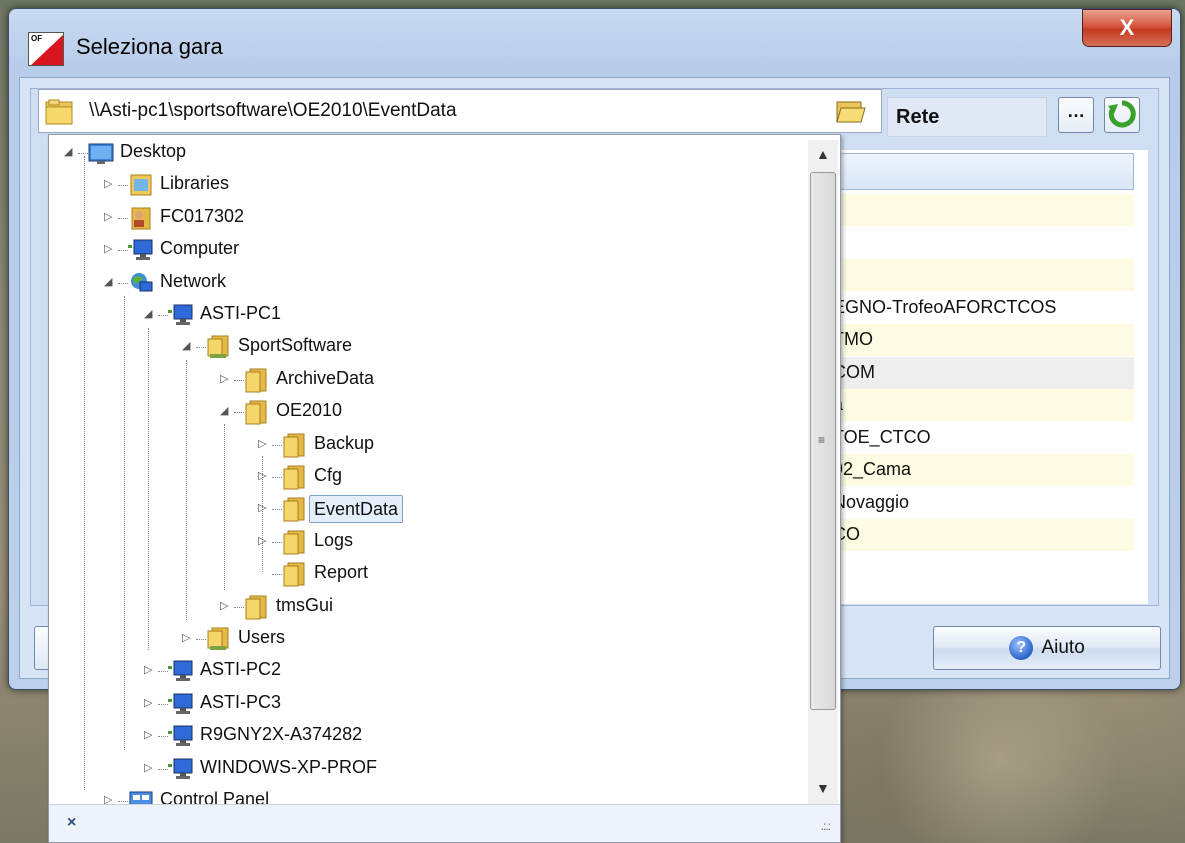  Describe the element at coordinates (241, 701) in the screenshot. I see `tree-item-label: ASTI-PC3` at that location.